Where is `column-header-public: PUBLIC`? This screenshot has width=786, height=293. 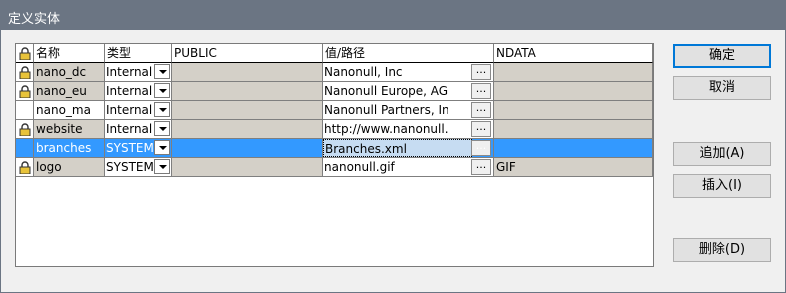 column-header-public: PUBLIC is located at coordinates (247, 53).